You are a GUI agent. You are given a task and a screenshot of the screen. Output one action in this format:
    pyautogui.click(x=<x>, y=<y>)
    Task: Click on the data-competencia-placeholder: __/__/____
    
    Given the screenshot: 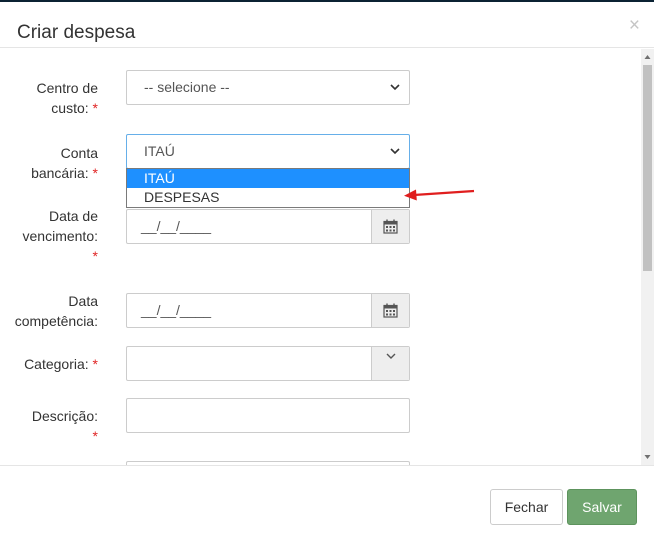 What is the action you would take?
    pyautogui.click(x=176, y=310)
    